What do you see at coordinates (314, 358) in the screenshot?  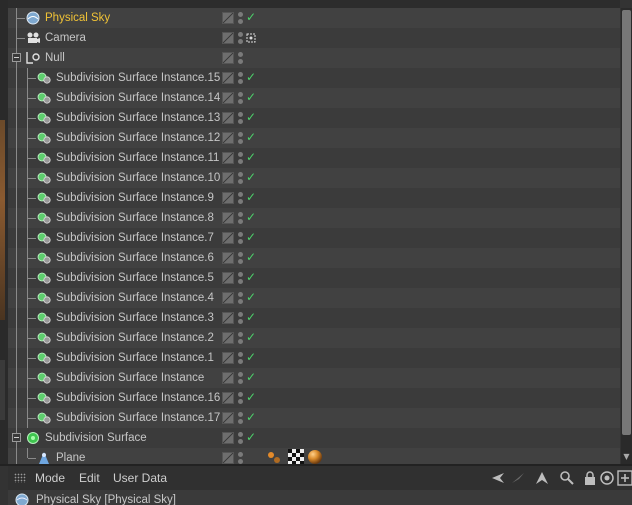 I see `tree-row: Subdivision Surface Instance.1 ✓` at bounding box center [314, 358].